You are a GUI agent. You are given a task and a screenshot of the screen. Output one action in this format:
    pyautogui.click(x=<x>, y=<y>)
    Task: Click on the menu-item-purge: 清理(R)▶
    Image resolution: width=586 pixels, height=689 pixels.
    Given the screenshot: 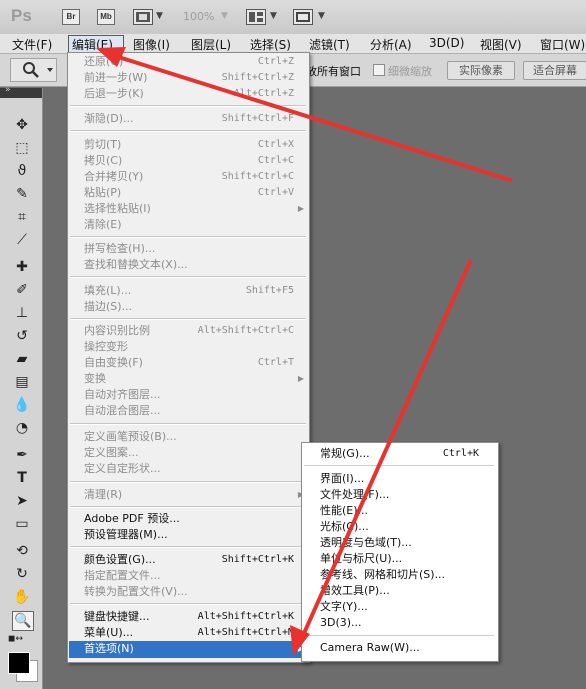 What is the action you would take?
    pyautogui.click(x=194, y=495)
    